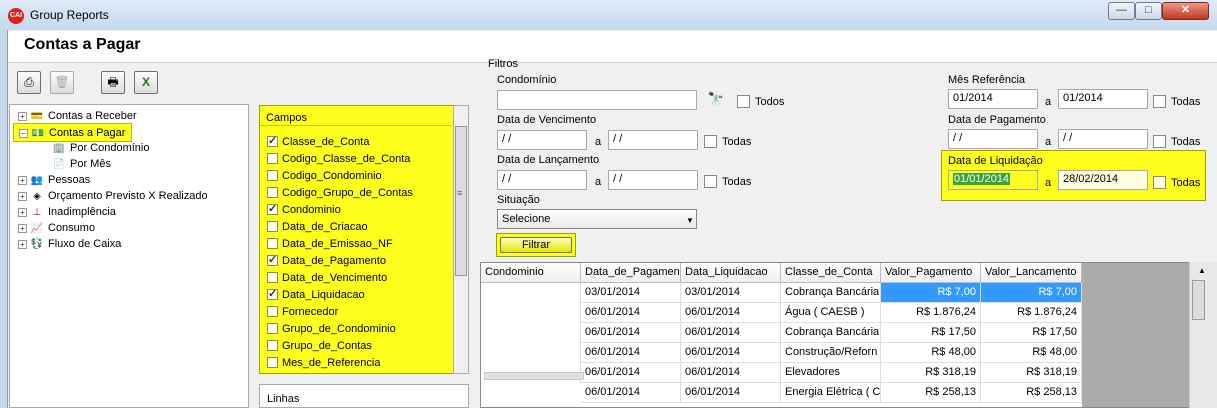 This screenshot has height=408, width=1217. I want to click on situacao-select: Selecione, so click(597, 219).